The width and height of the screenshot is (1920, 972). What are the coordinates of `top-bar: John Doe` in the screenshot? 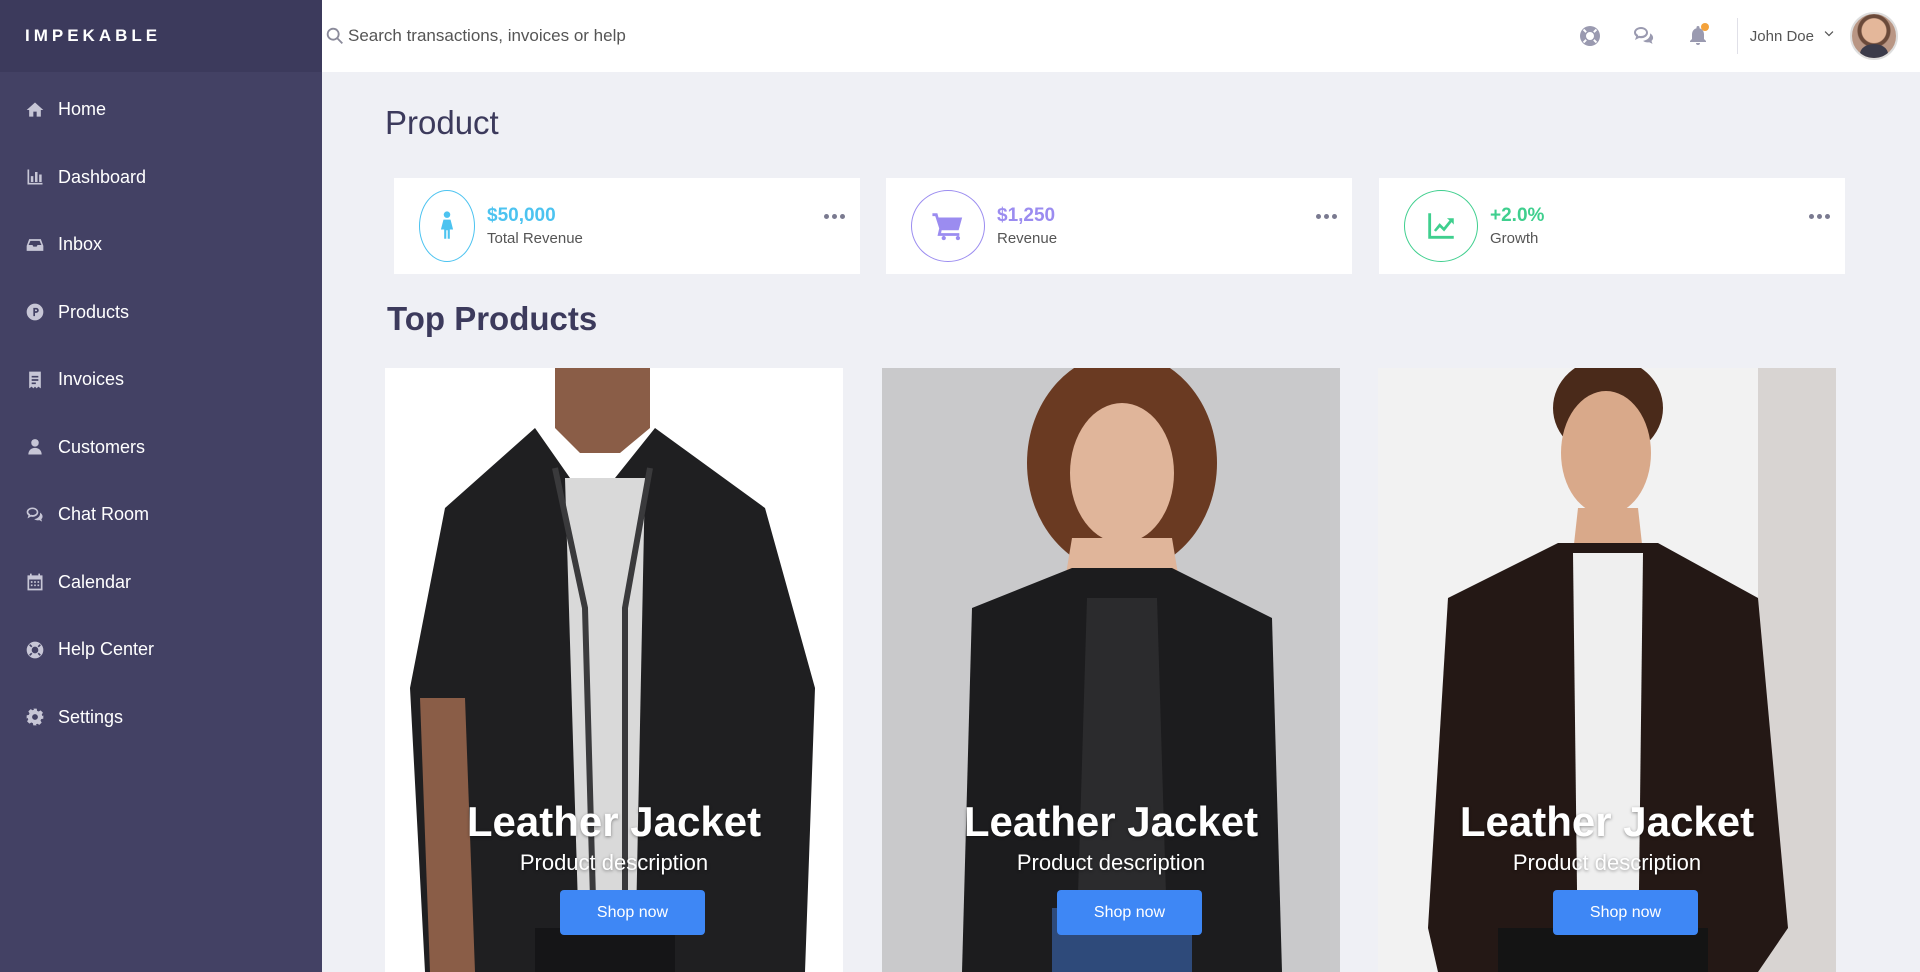 It's located at (1121, 36).